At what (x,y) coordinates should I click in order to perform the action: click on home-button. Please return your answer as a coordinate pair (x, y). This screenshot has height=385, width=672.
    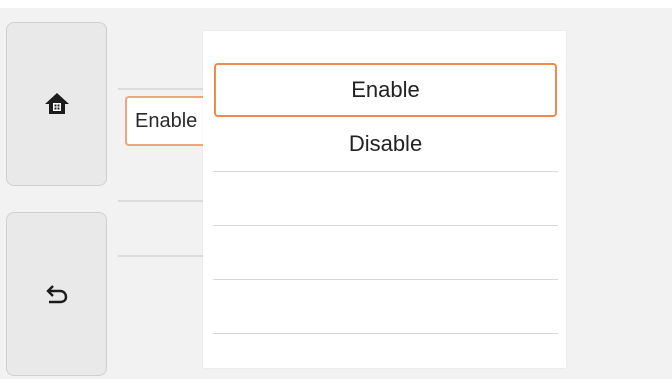
    Looking at the image, I should click on (56, 104).